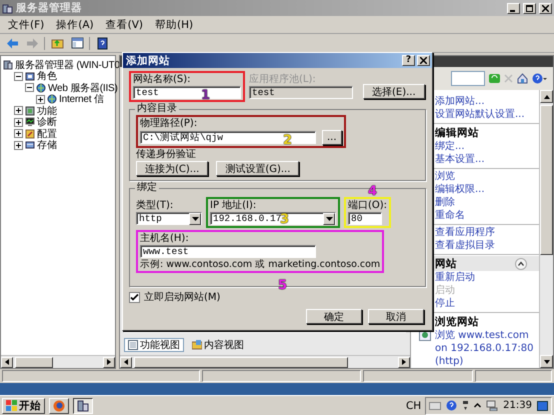 This screenshot has width=554, height=415. Describe the element at coordinates (465, 232) in the screenshot. I see `action-link: 查看应用程序` at that location.